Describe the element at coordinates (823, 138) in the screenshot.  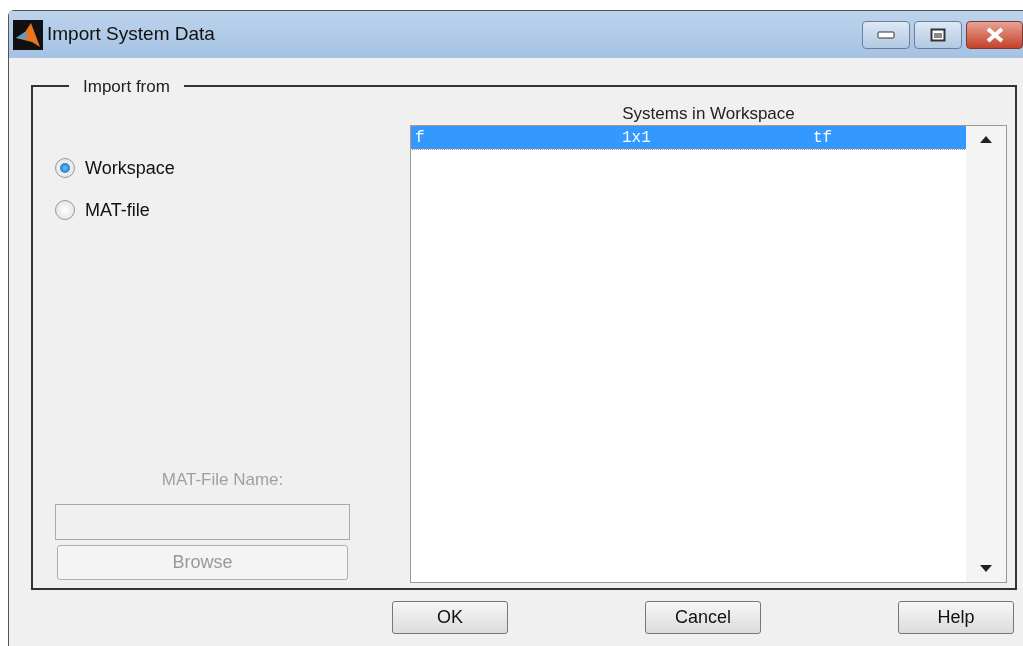
I see `system-type: tf` at that location.